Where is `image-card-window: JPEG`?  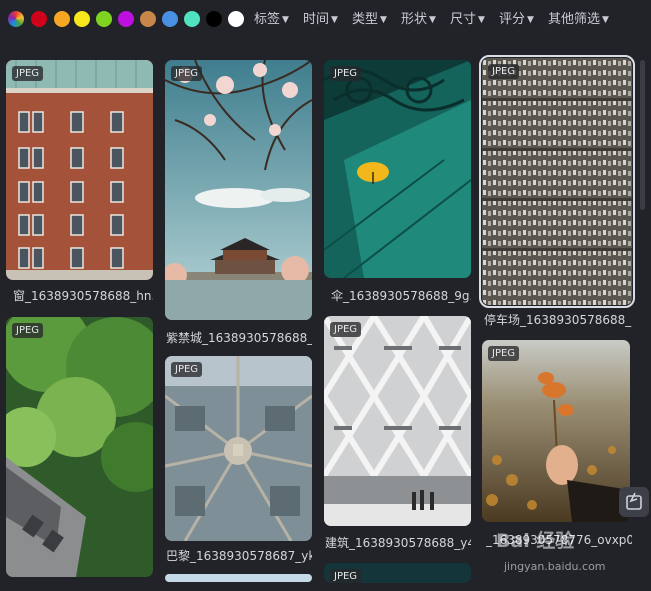 image-card-window: JPEG is located at coordinates (79, 170).